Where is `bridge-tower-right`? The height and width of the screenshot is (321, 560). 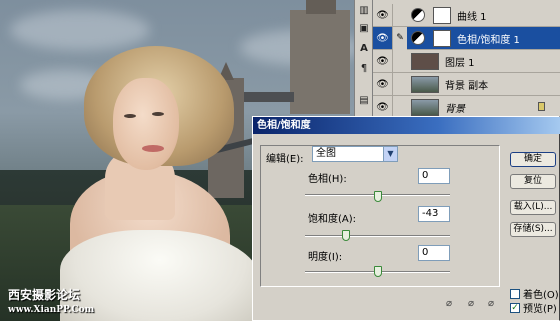 bridge-tower-right is located at coordinates (320, 62).